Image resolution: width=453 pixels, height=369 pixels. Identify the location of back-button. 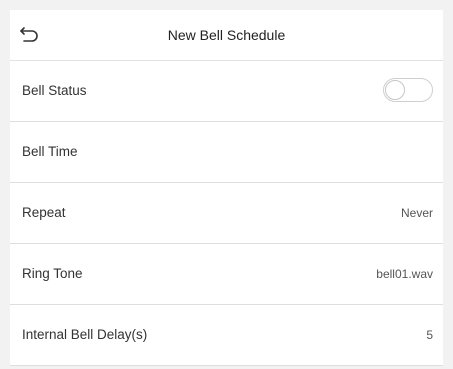
(30, 35).